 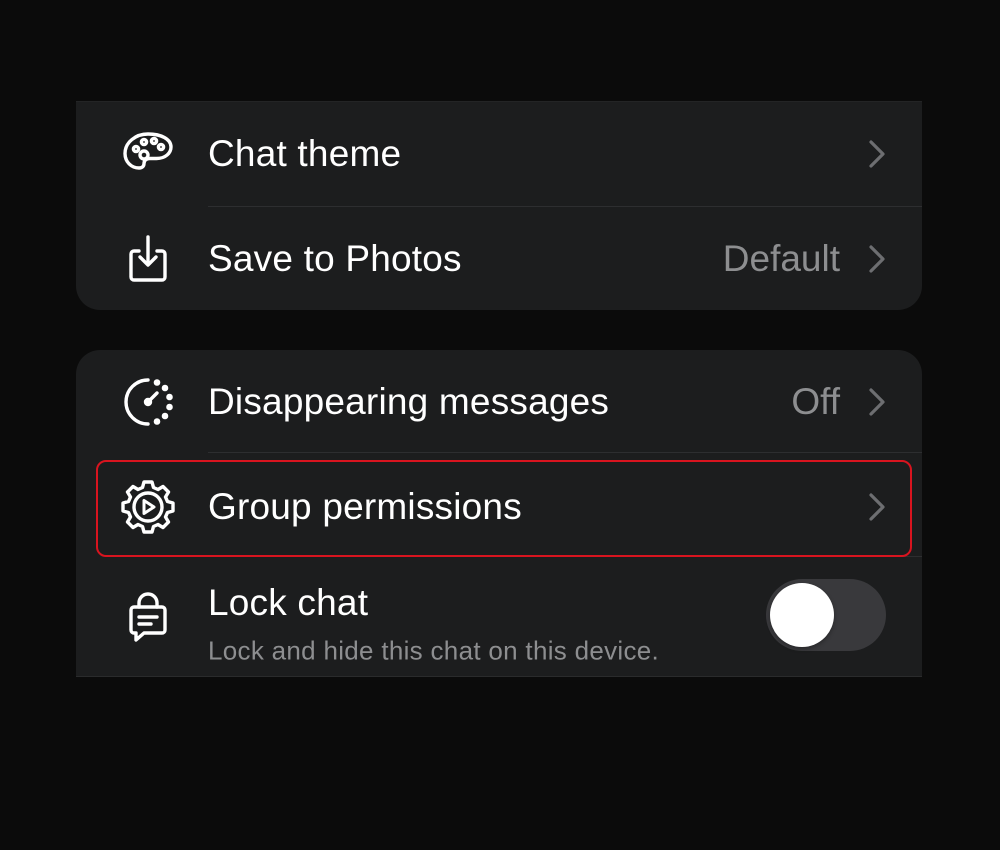 I want to click on disappearing-messages-label: Disappearing messages, so click(x=409, y=401).